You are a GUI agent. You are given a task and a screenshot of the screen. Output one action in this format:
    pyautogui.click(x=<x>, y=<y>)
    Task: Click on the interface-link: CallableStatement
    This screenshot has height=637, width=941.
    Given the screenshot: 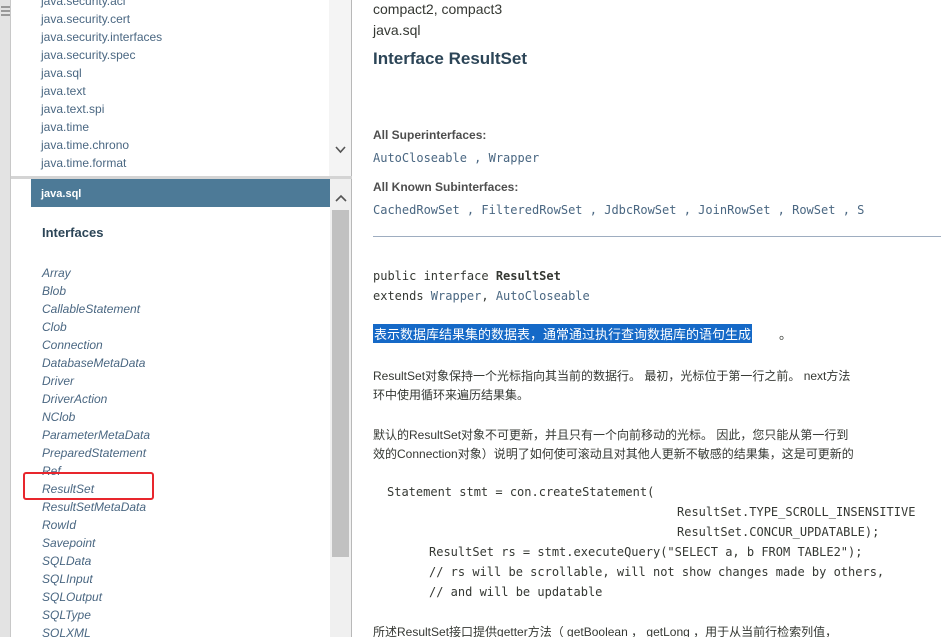 What is the action you would take?
    pyautogui.click(x=96, y=309)
    